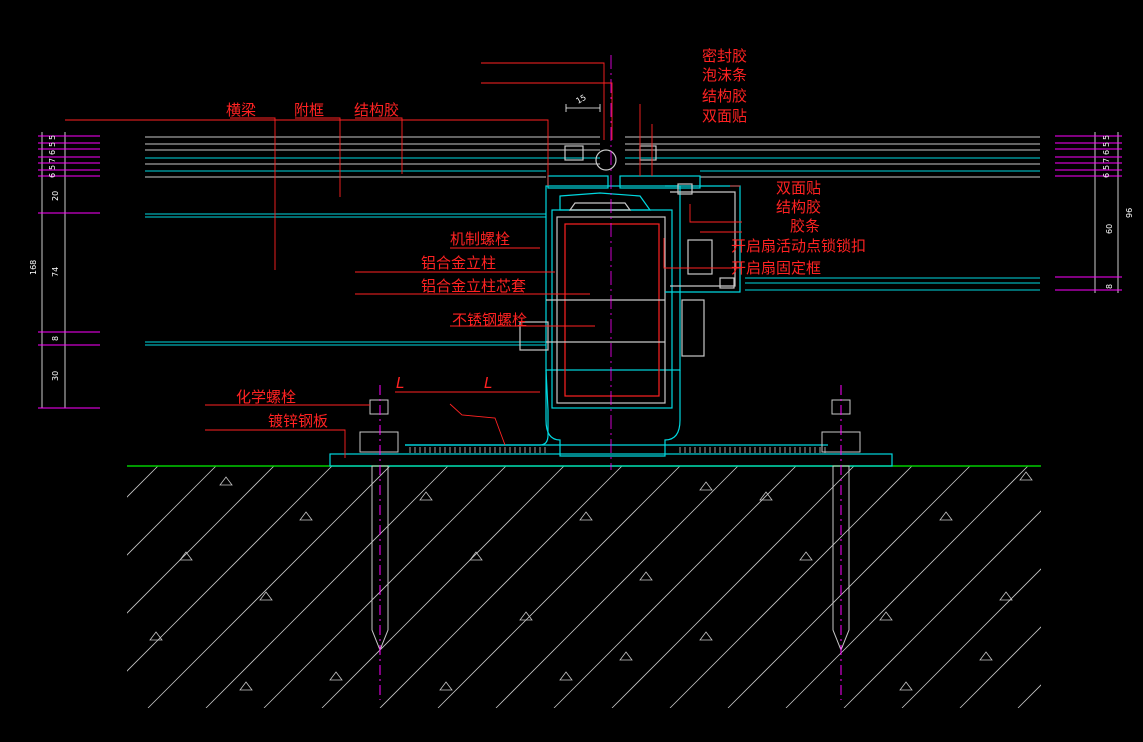  Describe the element at coordinates (52, 137) in the screenshot. I see `dim-left-1: 5` at that location.